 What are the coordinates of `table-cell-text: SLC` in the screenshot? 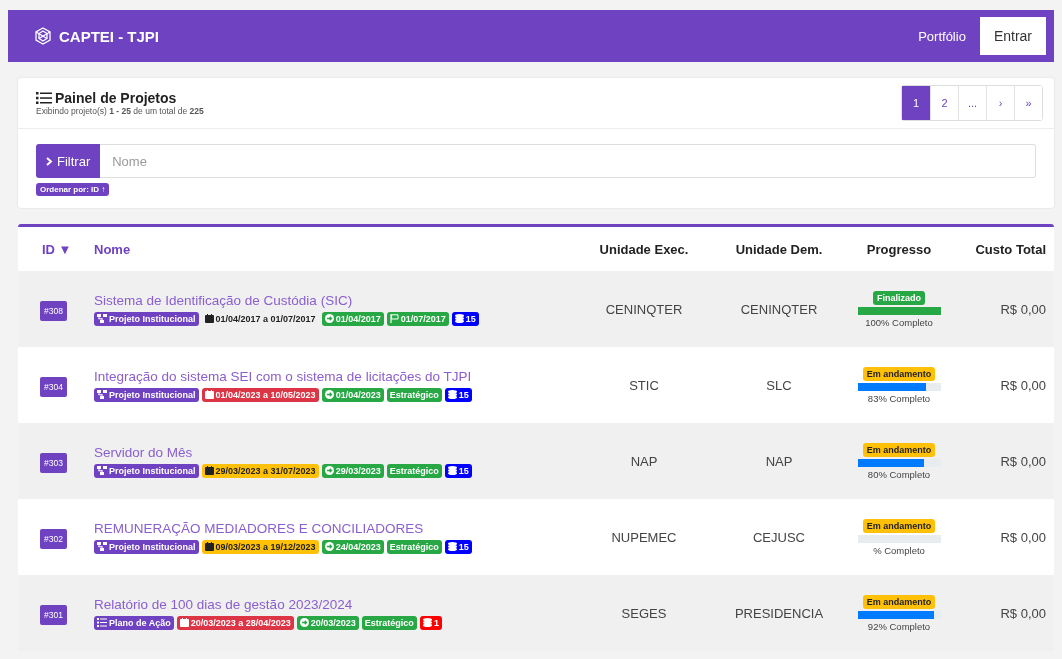 It's located at (779, 385).